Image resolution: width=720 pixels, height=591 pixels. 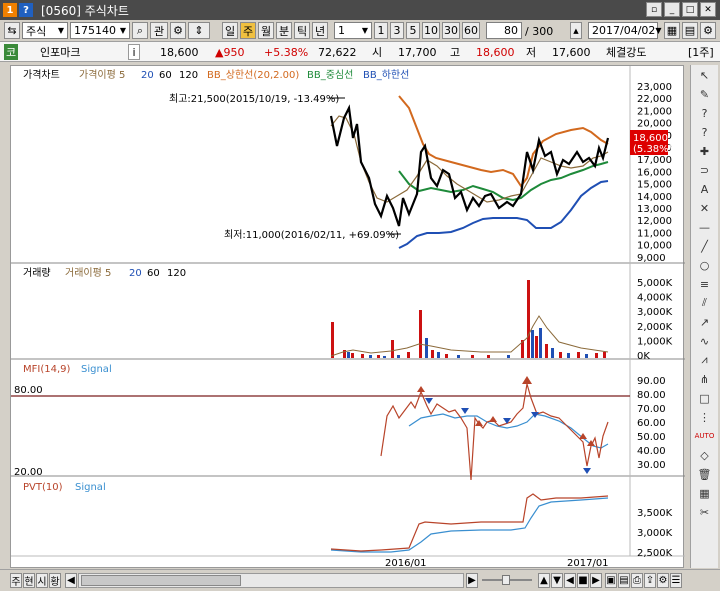 I want to click on mfi-y-tick-label: 60.00, so click(x=651, y=423).